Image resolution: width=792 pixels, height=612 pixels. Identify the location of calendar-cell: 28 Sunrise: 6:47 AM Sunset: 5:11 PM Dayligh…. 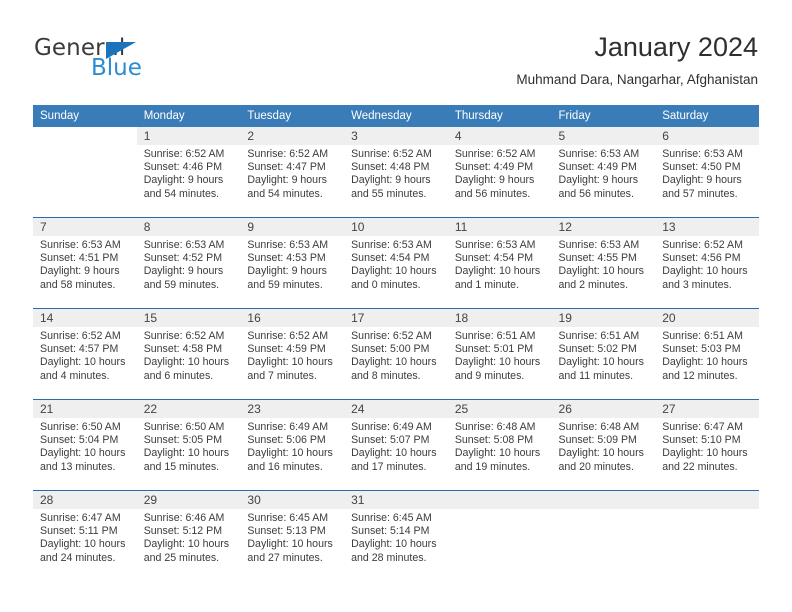
(85, 535).